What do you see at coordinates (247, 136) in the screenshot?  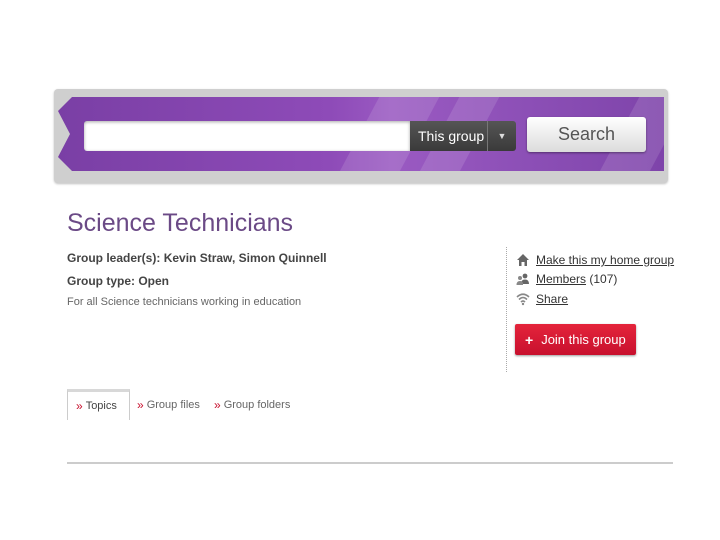 I see `search-input` at bounding box center [247, 136].